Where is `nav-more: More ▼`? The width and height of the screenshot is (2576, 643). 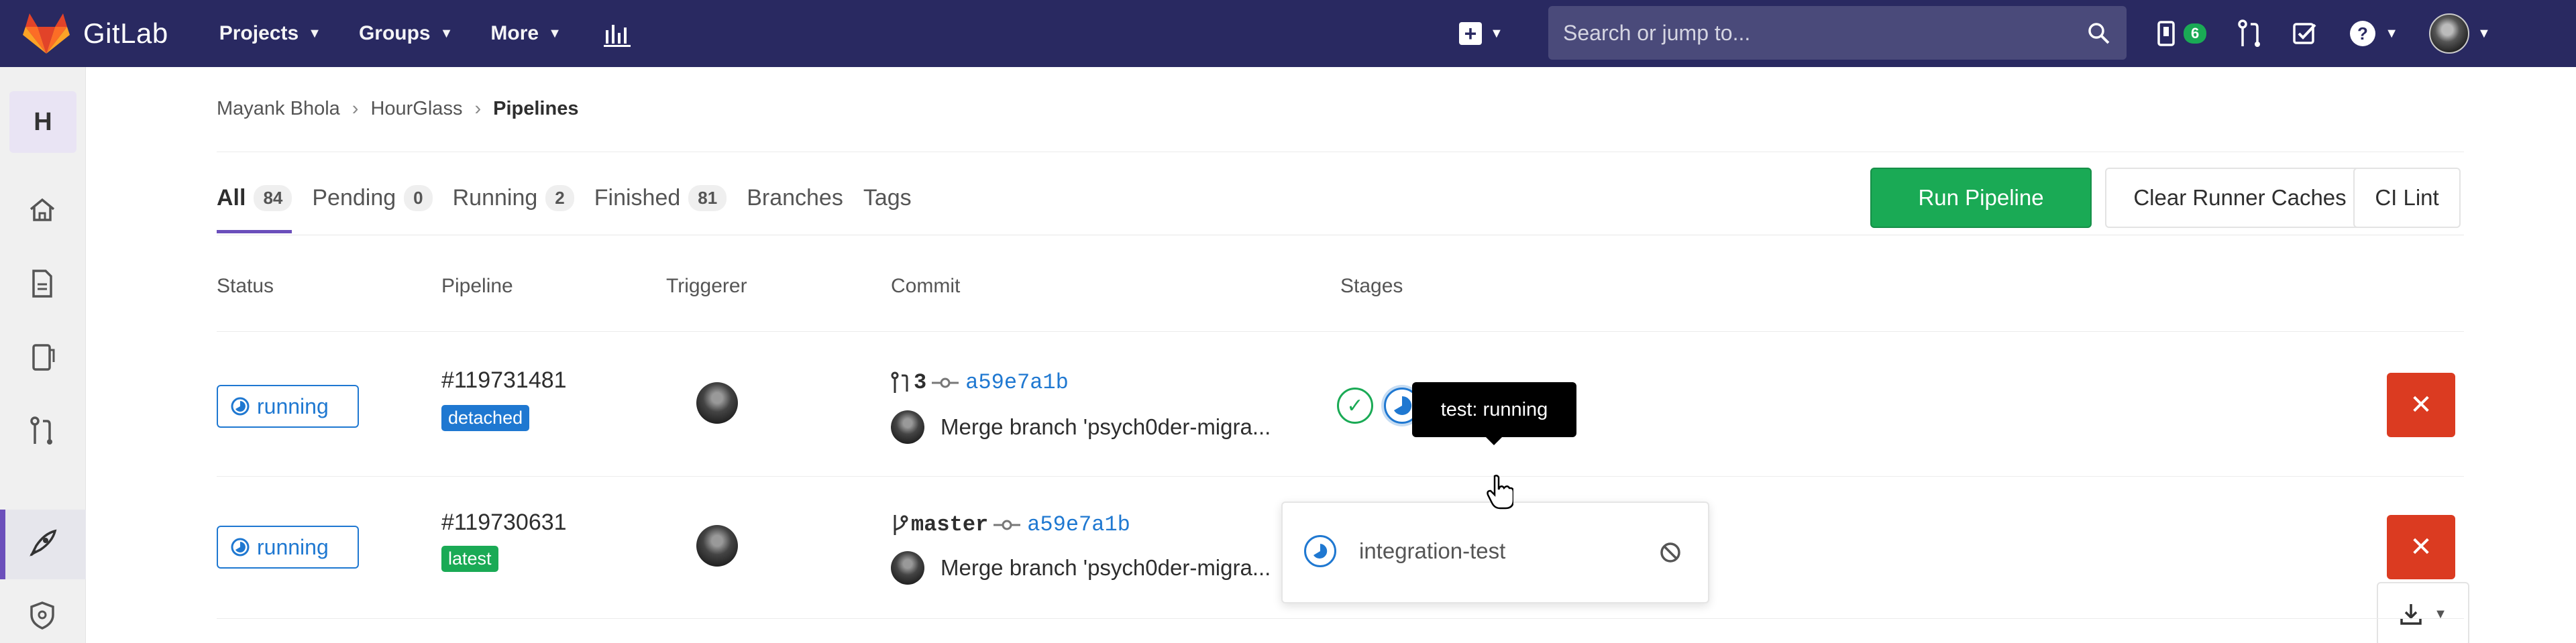 nav-more: More ▼ is located at coordinates (525, 33).